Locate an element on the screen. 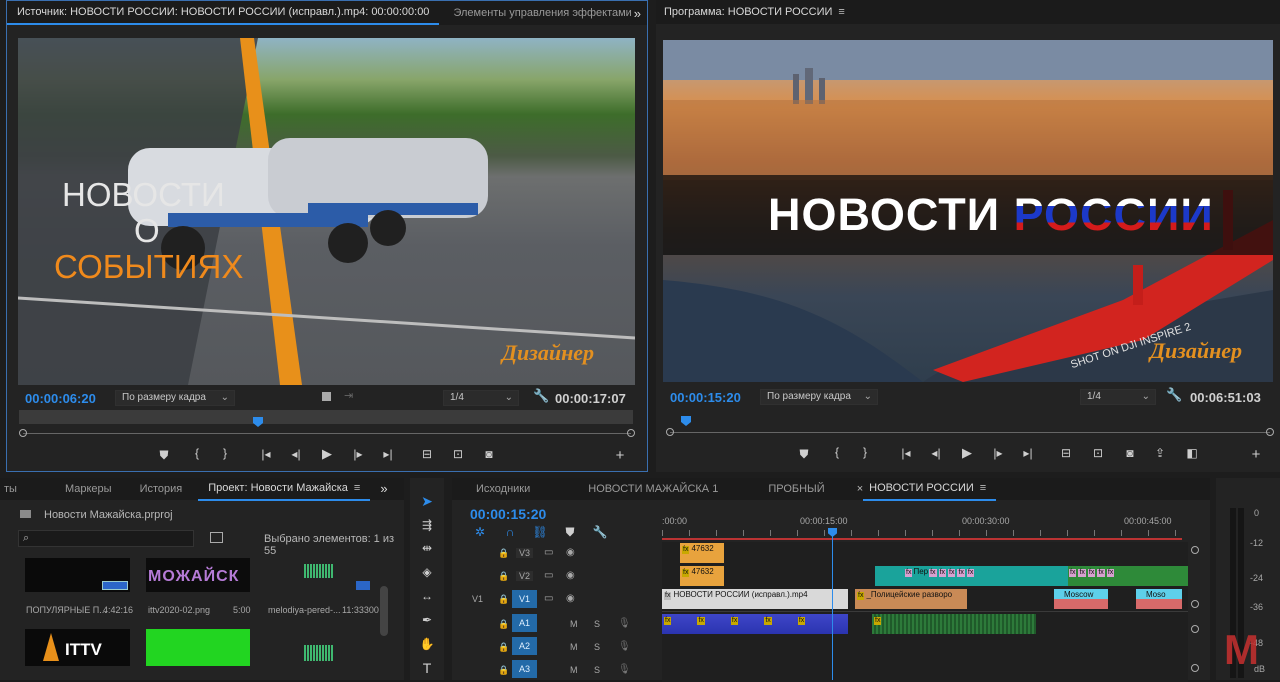  clip-a1-a: fx fx fx fx fx is located at coordinates (755, 624).